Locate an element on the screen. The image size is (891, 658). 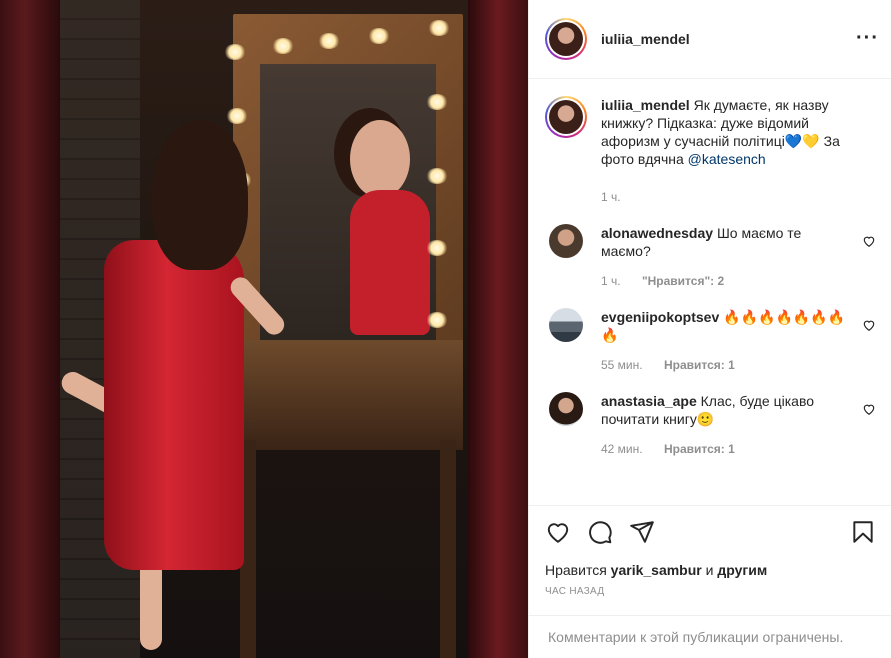
curtain-left is located at coordinates (30, 329).